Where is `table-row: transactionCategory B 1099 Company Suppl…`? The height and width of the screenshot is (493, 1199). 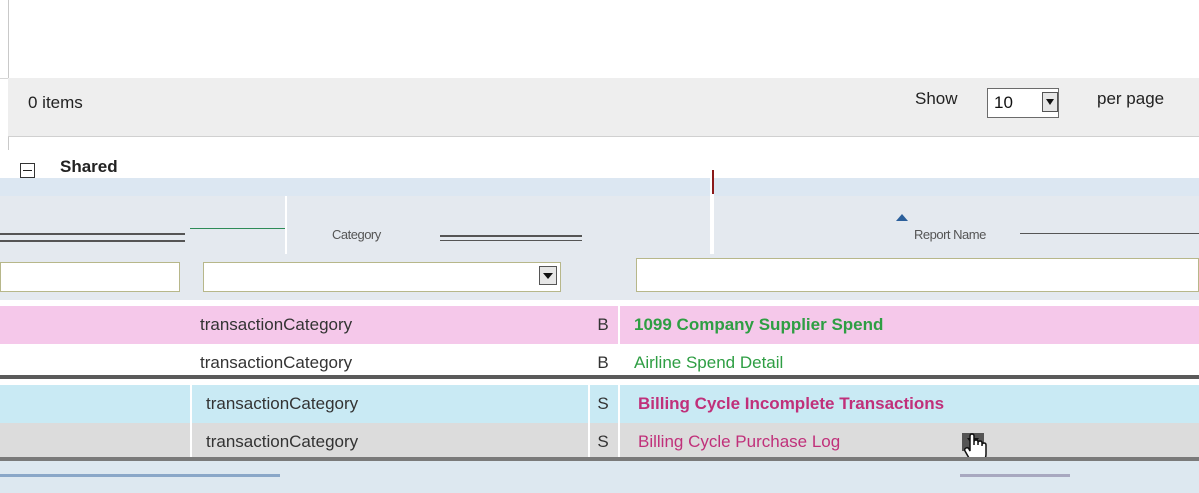 table-row: transactionCategory B 1099 Company Suppl… is located at coordinates (599, 325).